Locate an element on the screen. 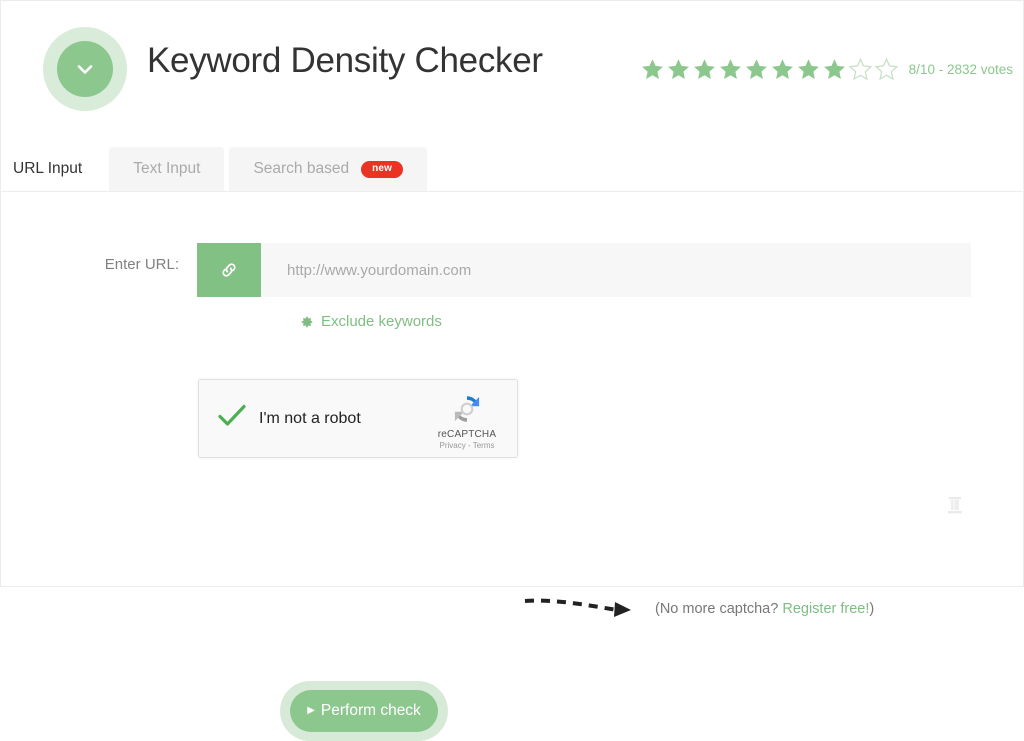 The height and width of the screenshot is (741, 1024). recaptcha-brand-name: reCAPTCHA is located at coordinates (467, 434).